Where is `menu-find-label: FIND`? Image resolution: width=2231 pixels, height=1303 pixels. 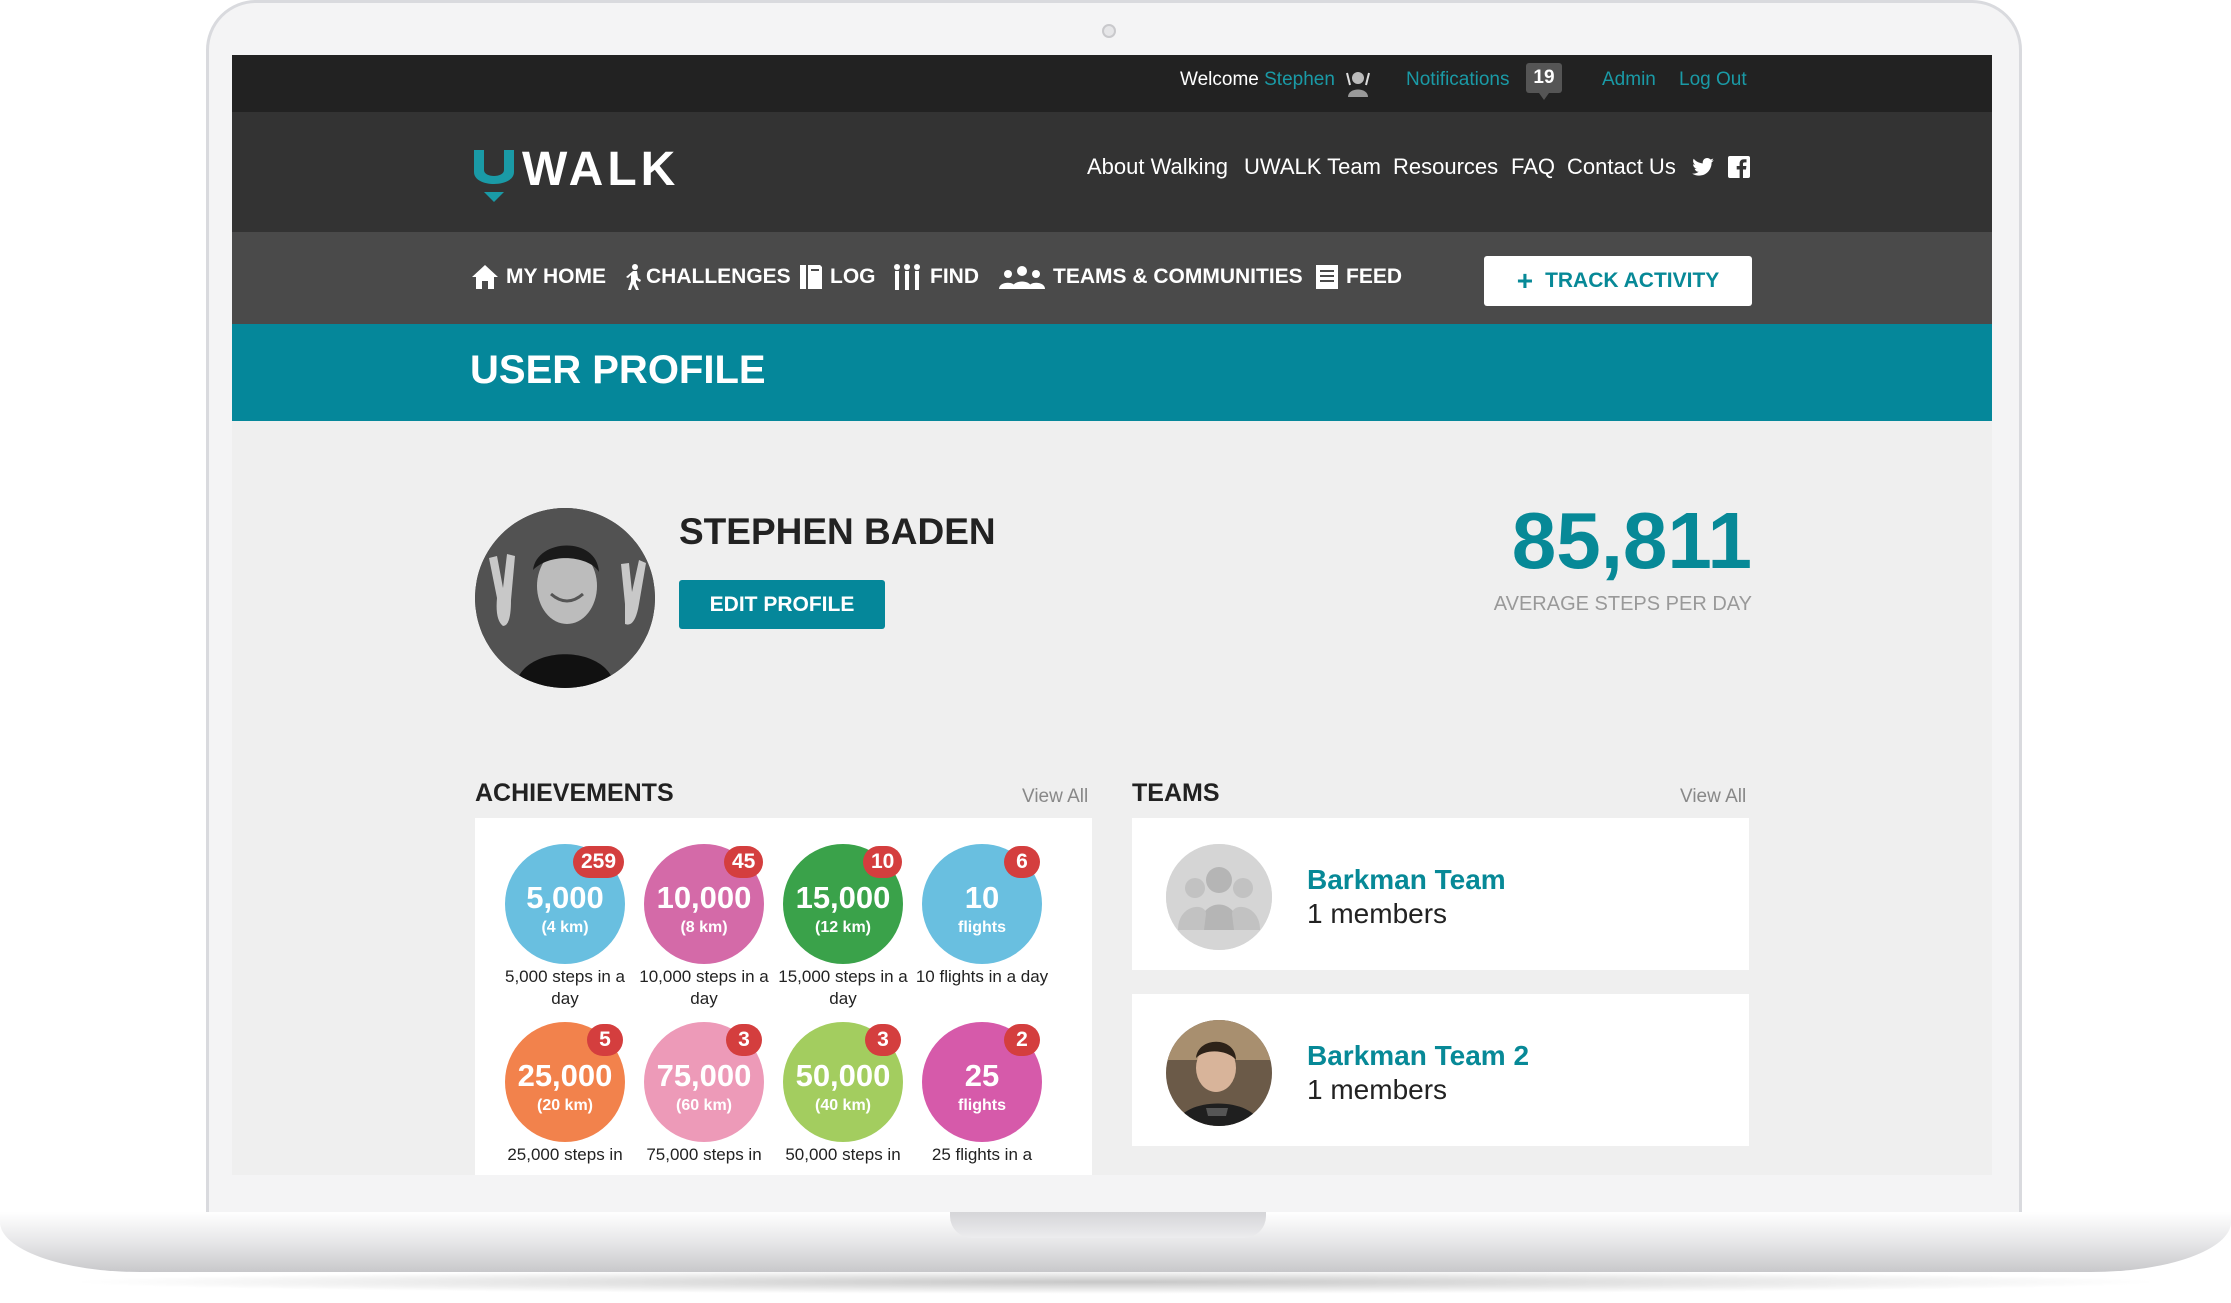 menu-find-label: FIND is located at coordinates (954, 276).